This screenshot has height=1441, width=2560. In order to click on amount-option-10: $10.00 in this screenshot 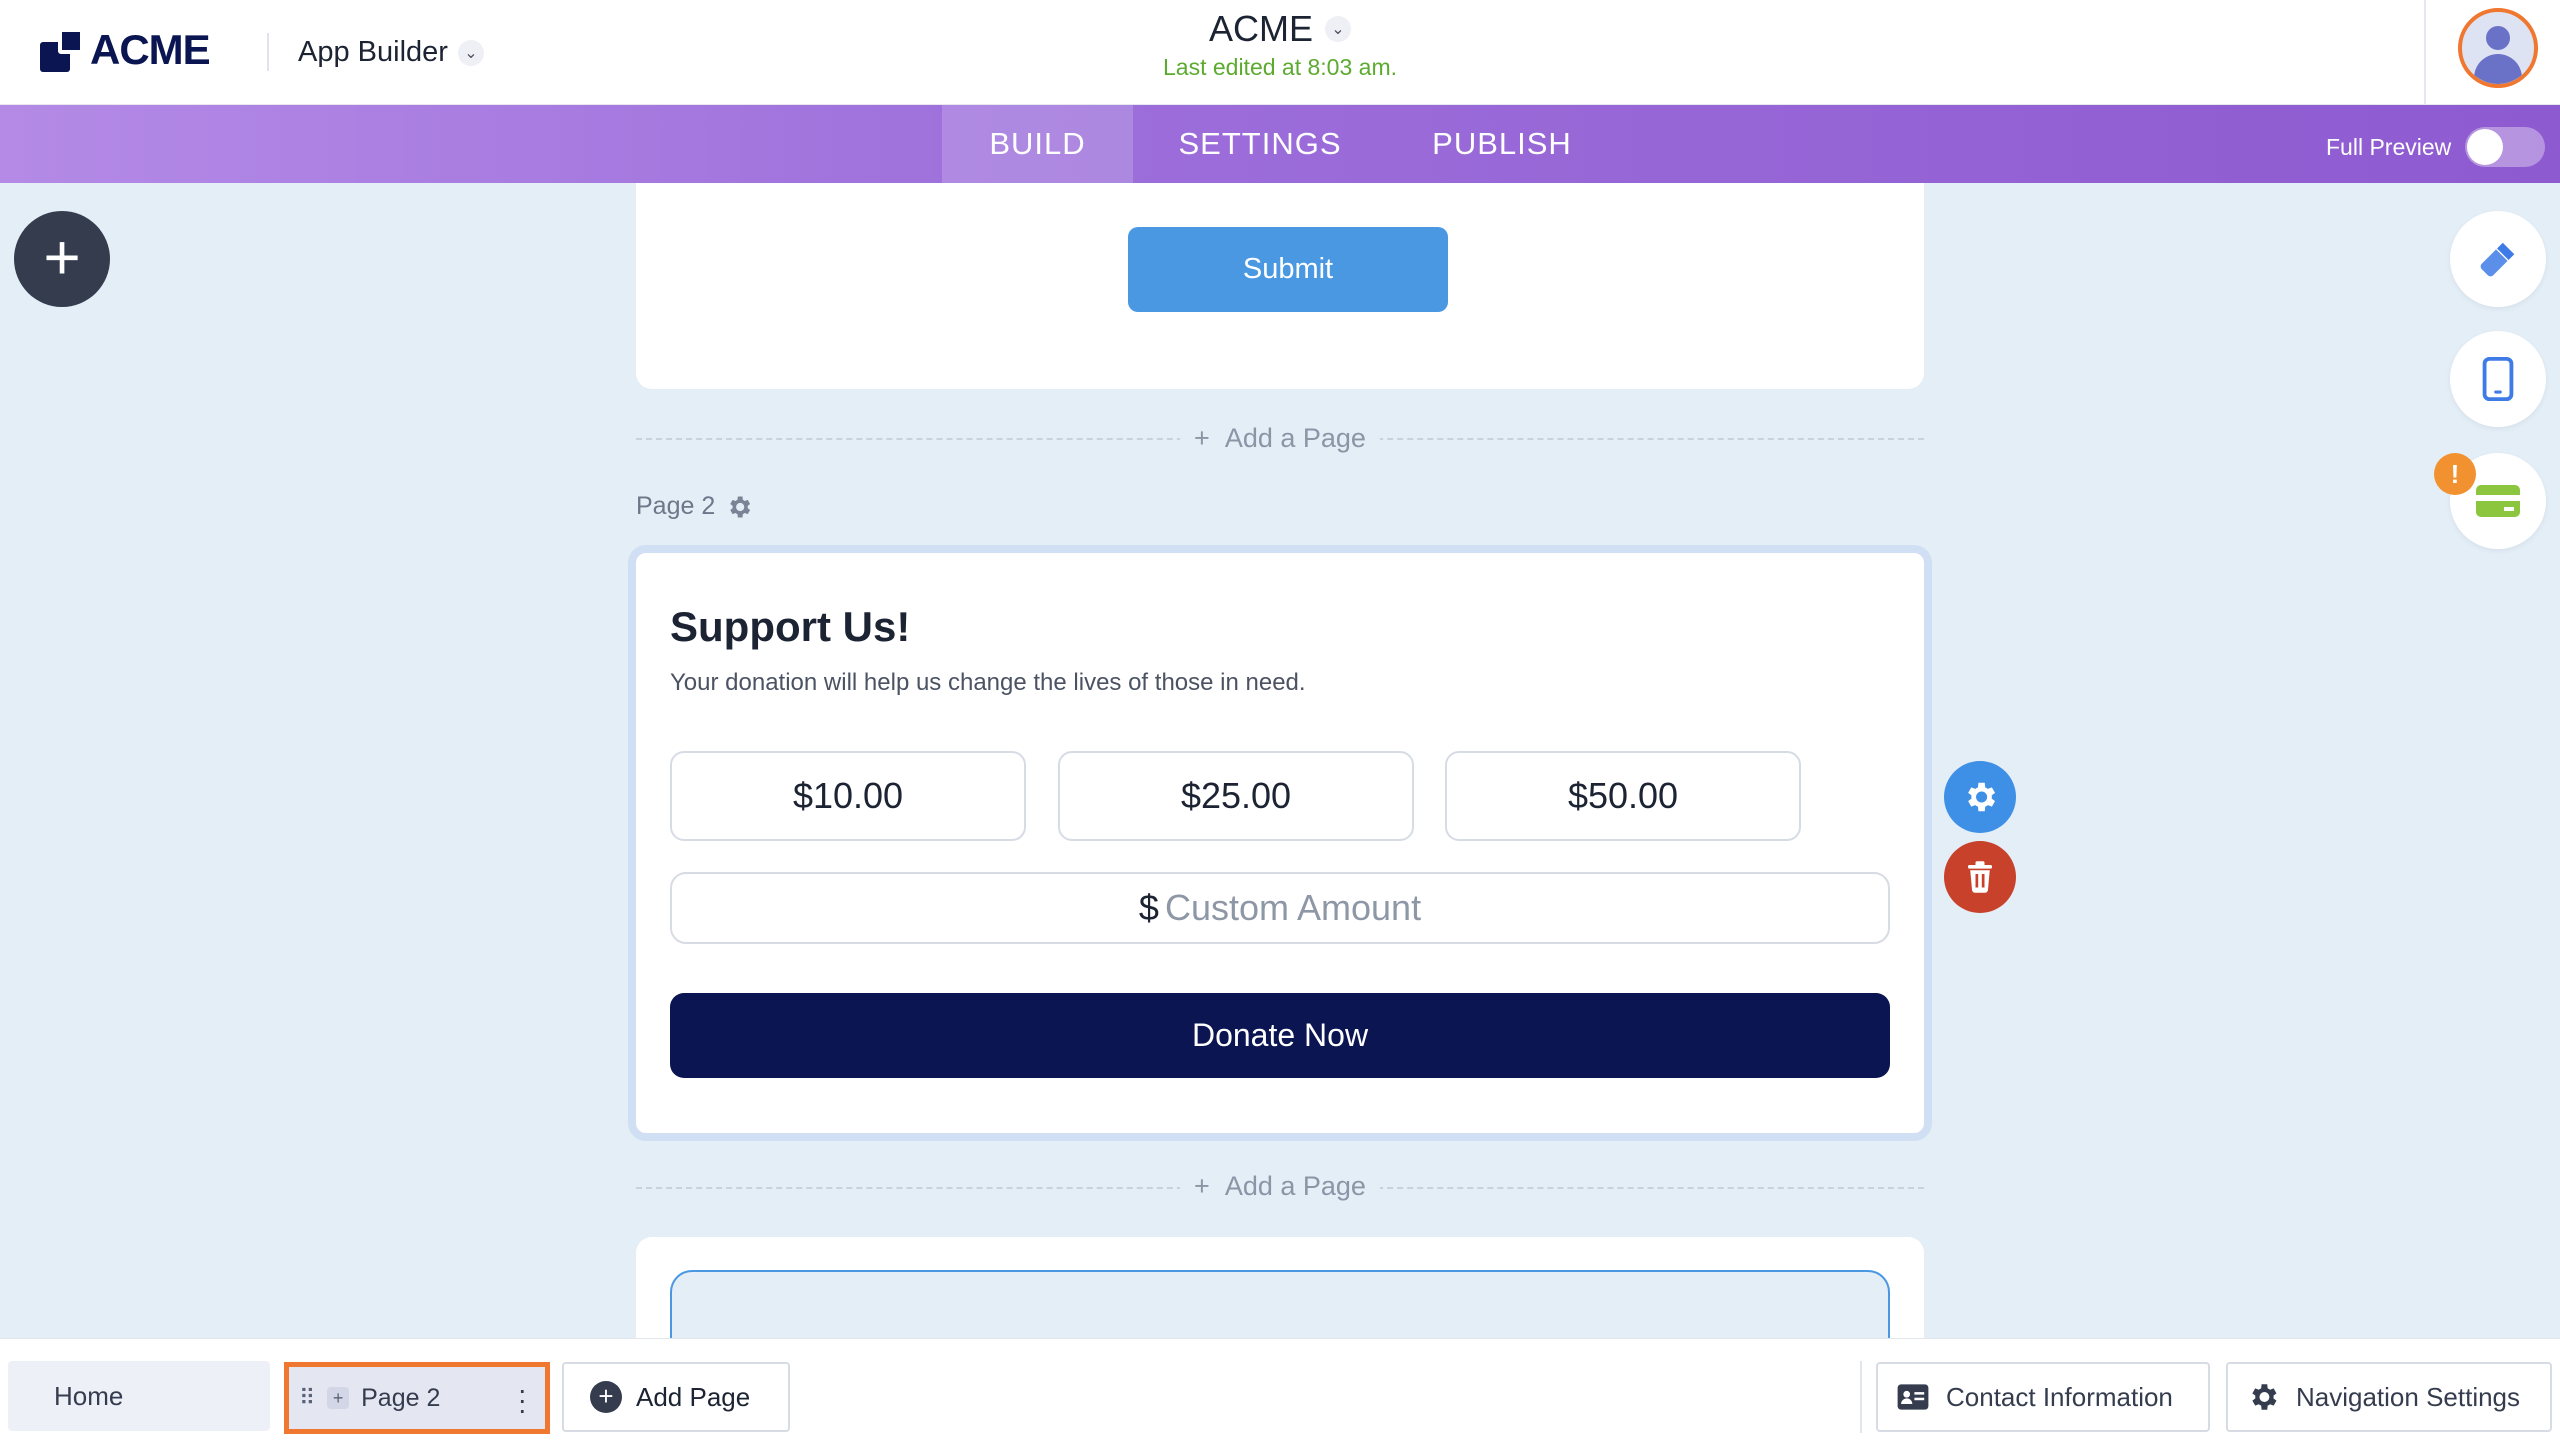, I will do `click(848, 796)`.